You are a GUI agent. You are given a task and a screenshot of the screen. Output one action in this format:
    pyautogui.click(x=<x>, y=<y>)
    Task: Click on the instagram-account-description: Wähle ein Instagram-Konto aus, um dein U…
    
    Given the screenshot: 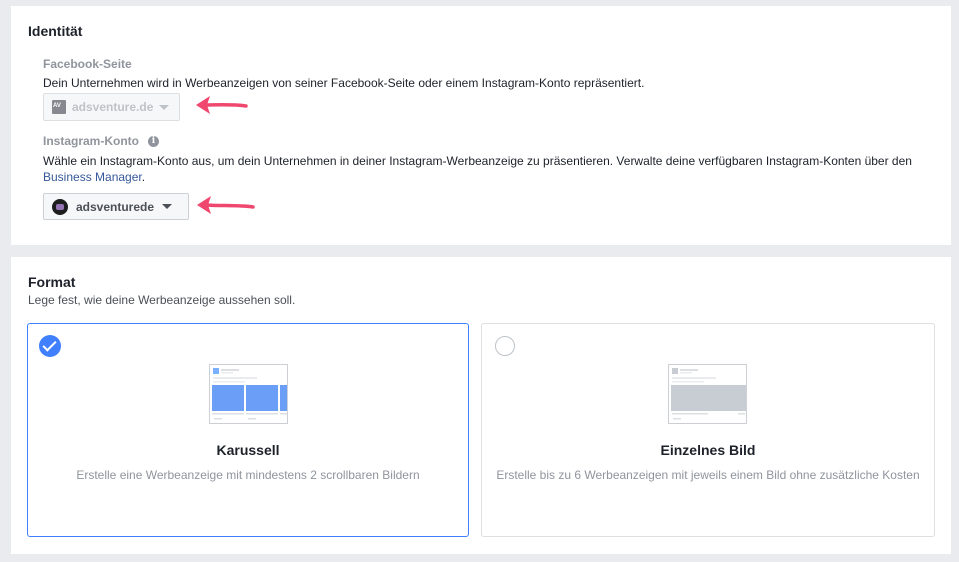 What is the action you would take?
    pyautogui.click(x=483, y=169)
    